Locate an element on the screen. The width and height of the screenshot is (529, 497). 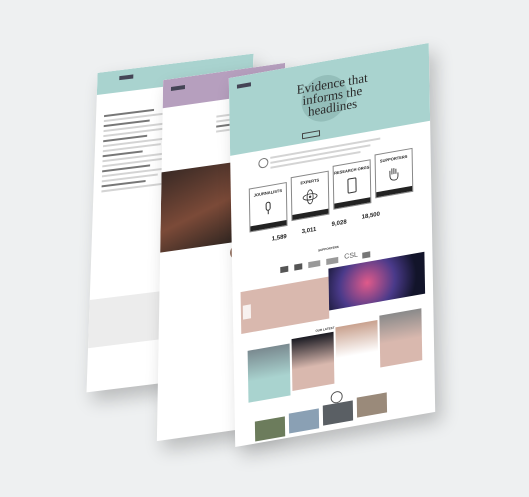
research-orgs-card: RESEARCH ORGS is located at coordinates (352, 184).